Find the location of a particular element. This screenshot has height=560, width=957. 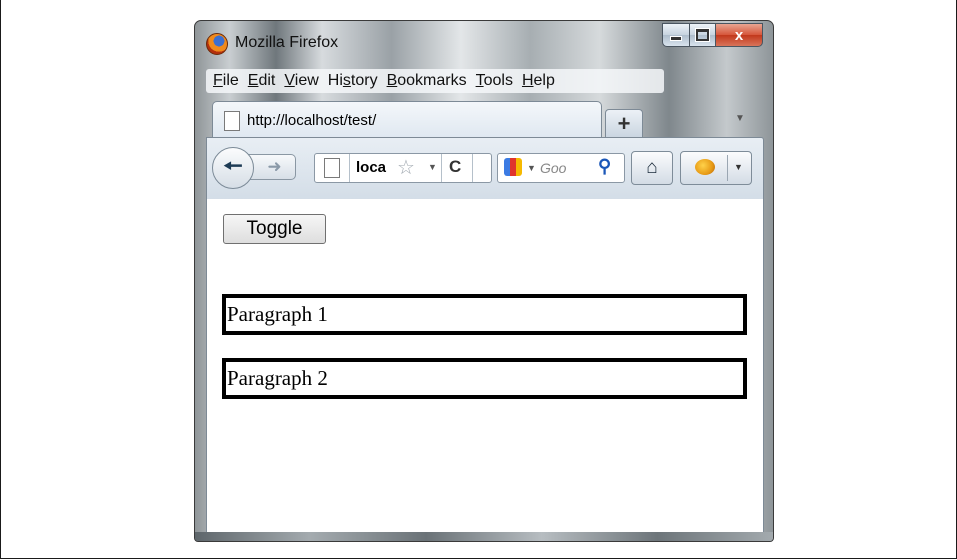

magnifier-icon: ⚲ is located at coordinates (604, 166).